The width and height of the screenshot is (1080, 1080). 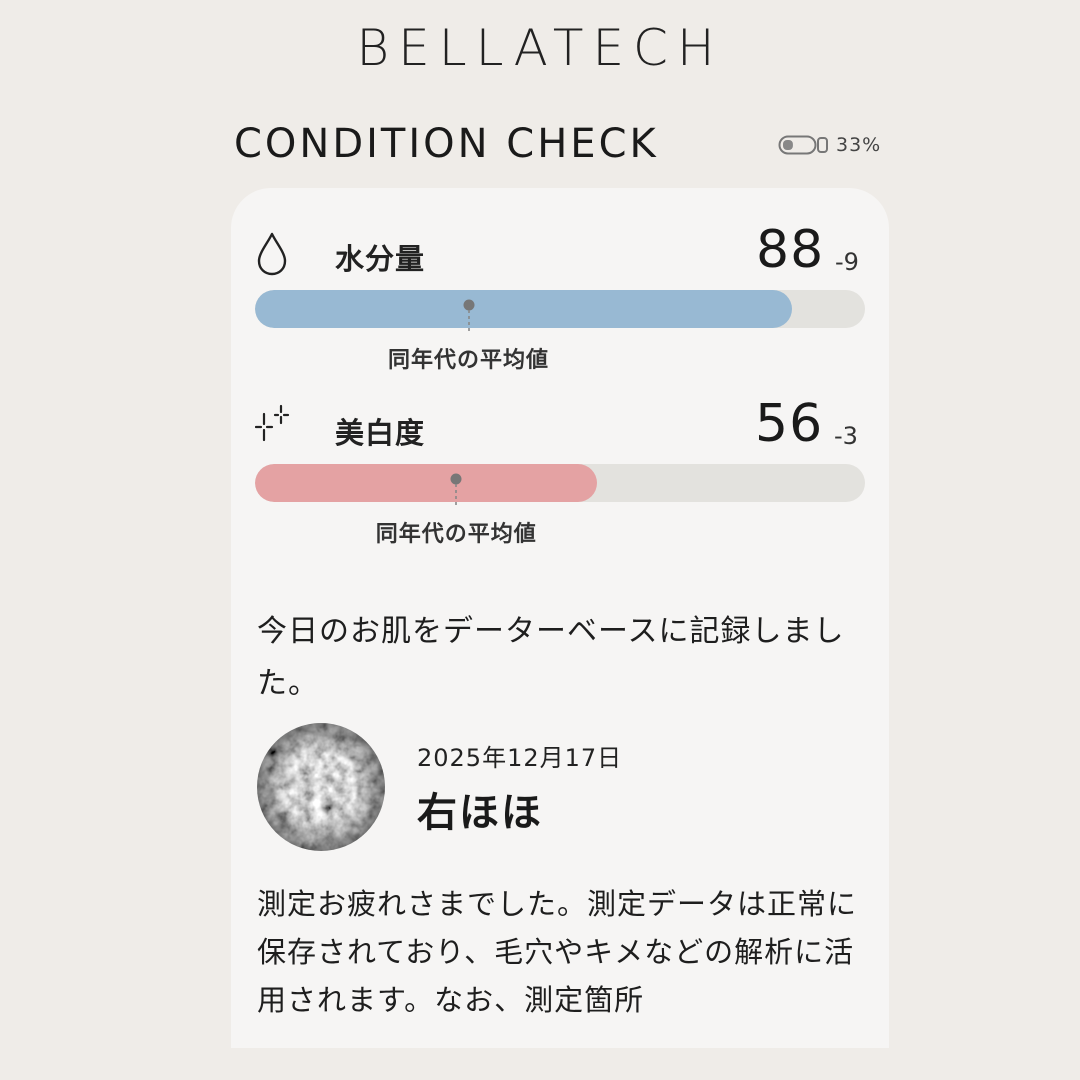 What do you see at coordinates (523, 309) in the screenshot?
I see `moisture-bar-fill` at bounding box center [523, 309].